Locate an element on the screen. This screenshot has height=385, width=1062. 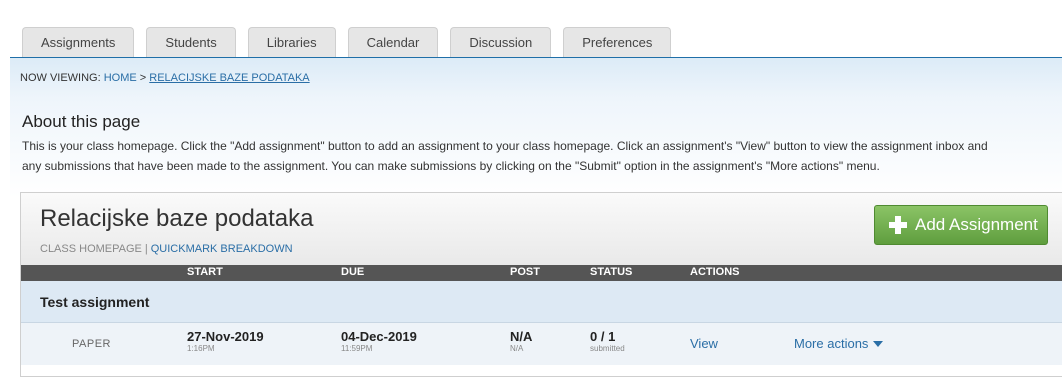
submission-count: 0 / 1 is located at coordinates (603, 336).